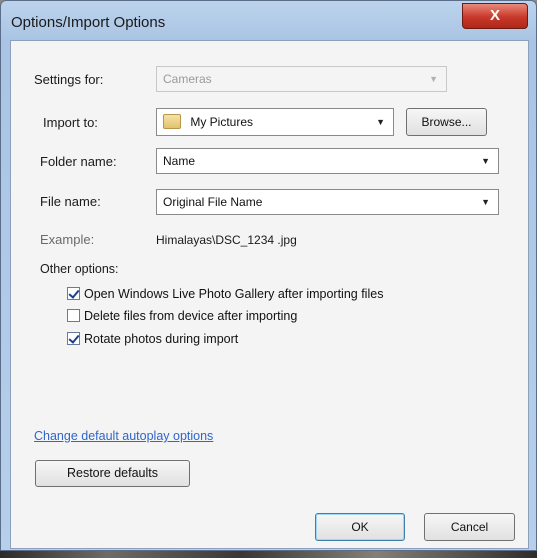  I want to click on rotate-photos-option: Rotate photos during import, so click(152, 340).